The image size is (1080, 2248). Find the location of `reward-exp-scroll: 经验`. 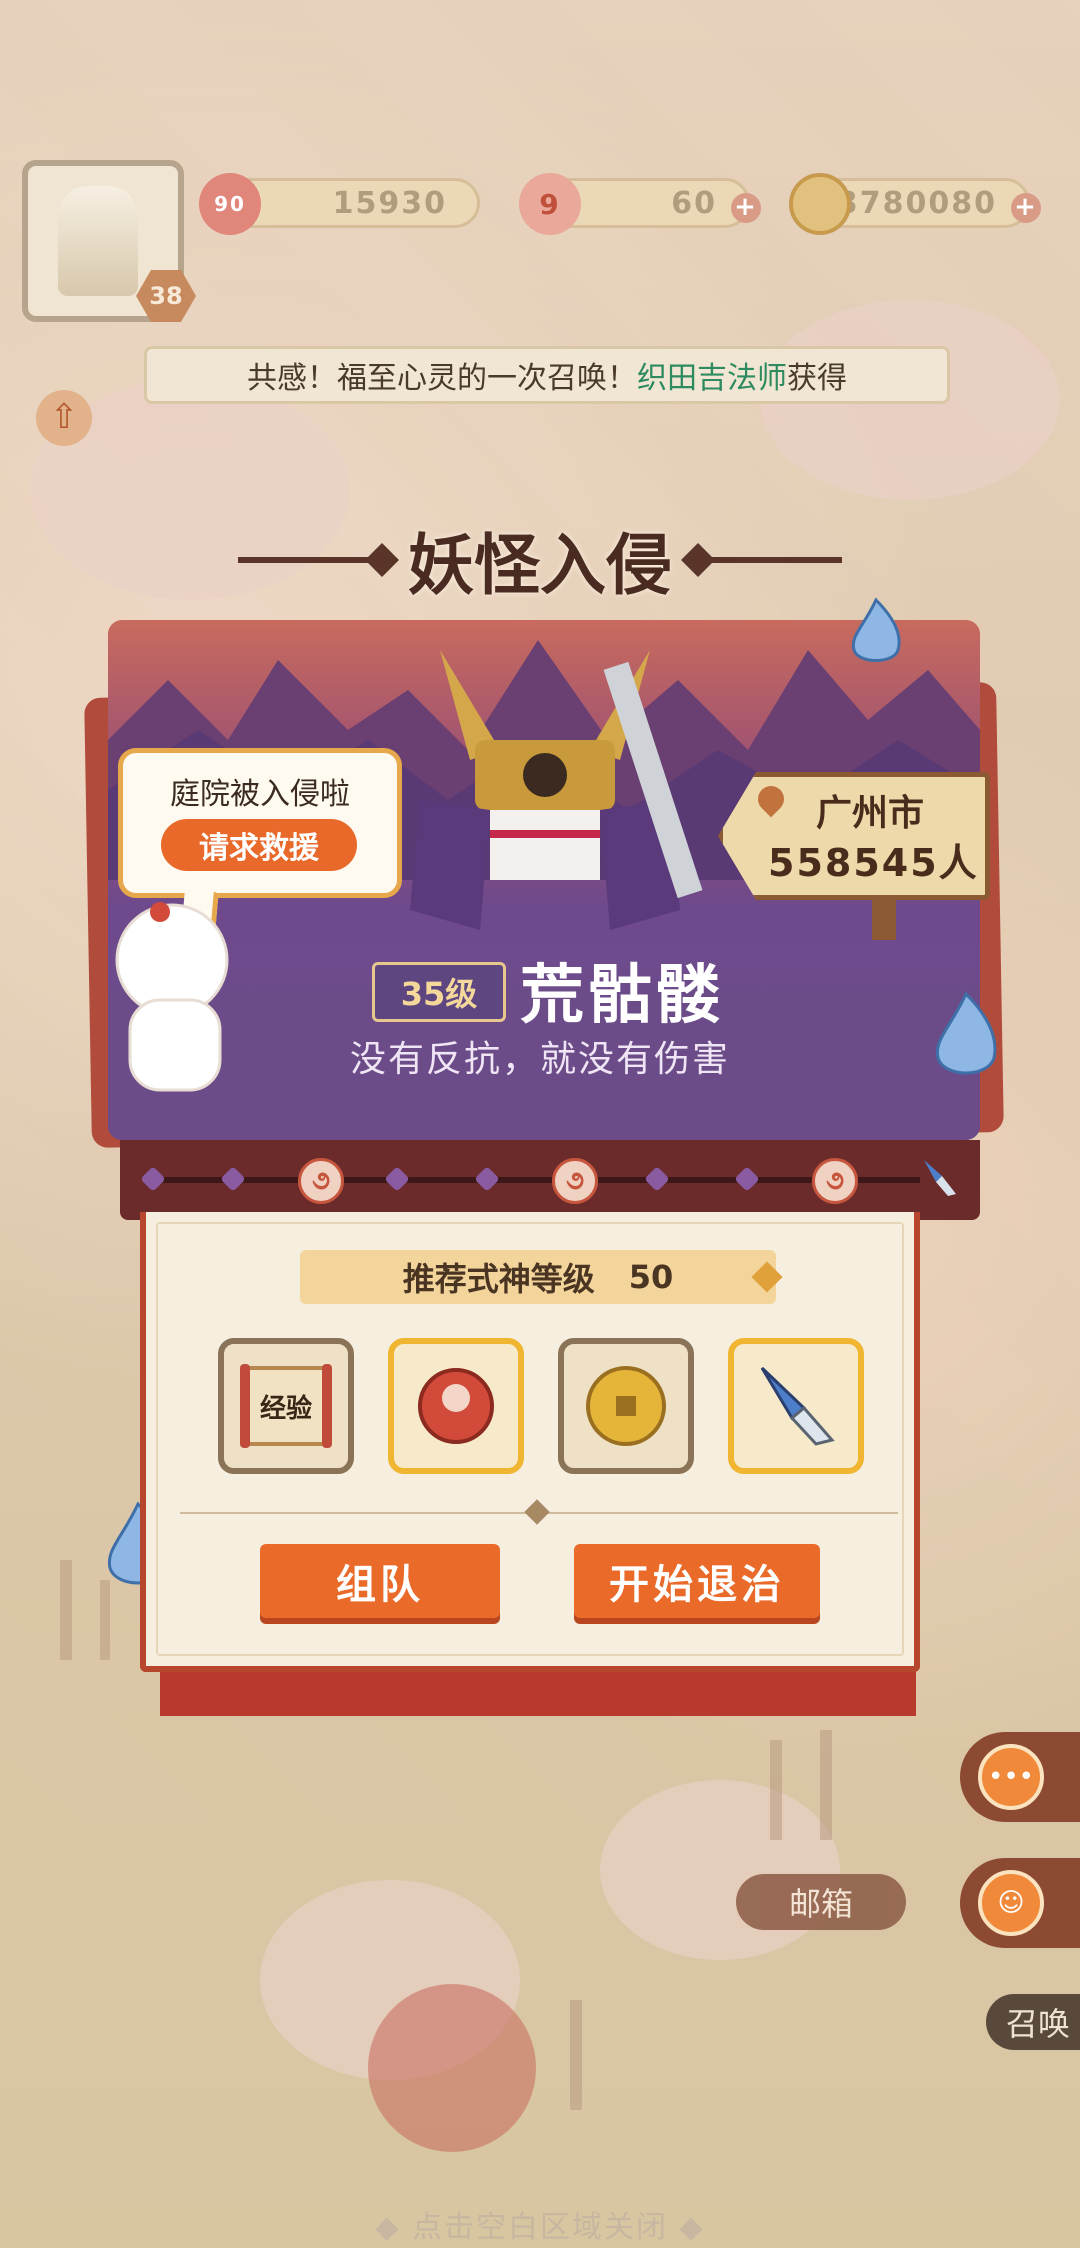

reward-exp-scroll: 经验 is located at coordinates (286, 1406).